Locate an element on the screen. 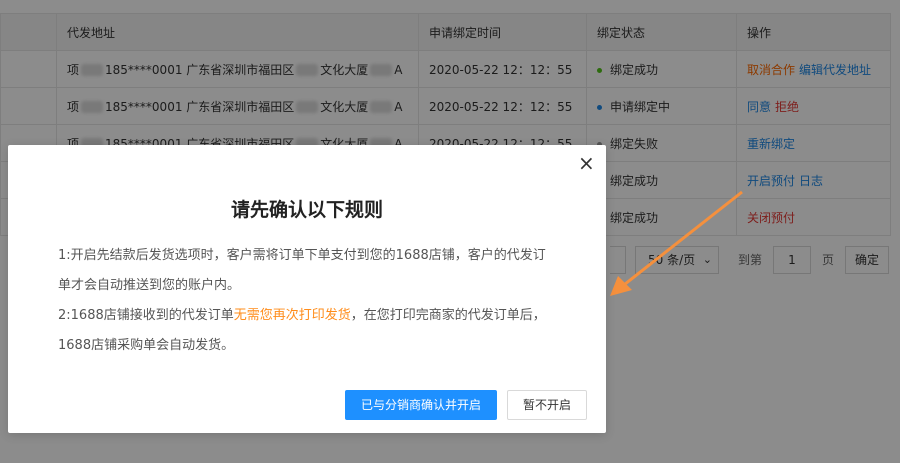 The height and width of the screenshot is (463, 900). arrow-shaft is located at coordinates (681, 240).